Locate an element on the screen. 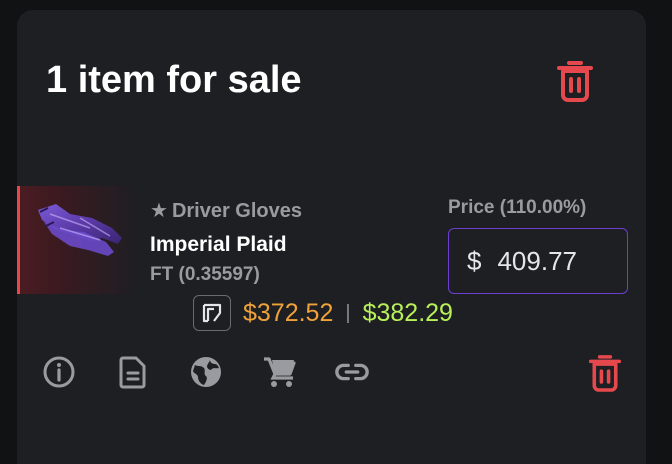 This screenshot has height=464, width=672. market-logo-icon is located at coordinates (212, 313).